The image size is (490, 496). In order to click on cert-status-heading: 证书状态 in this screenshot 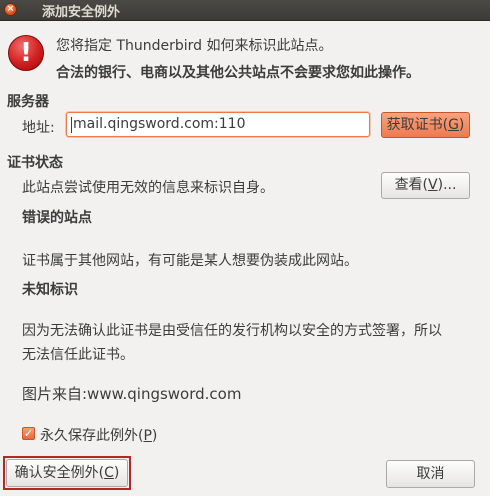, I will do `click(35, 163)`.